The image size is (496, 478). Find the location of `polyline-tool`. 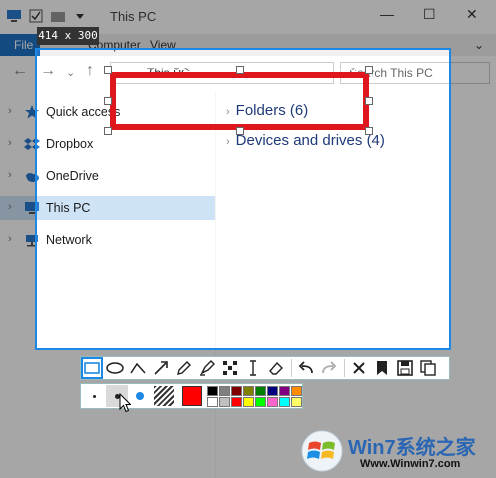

polyline-tool is located at coordinates (138, 368).